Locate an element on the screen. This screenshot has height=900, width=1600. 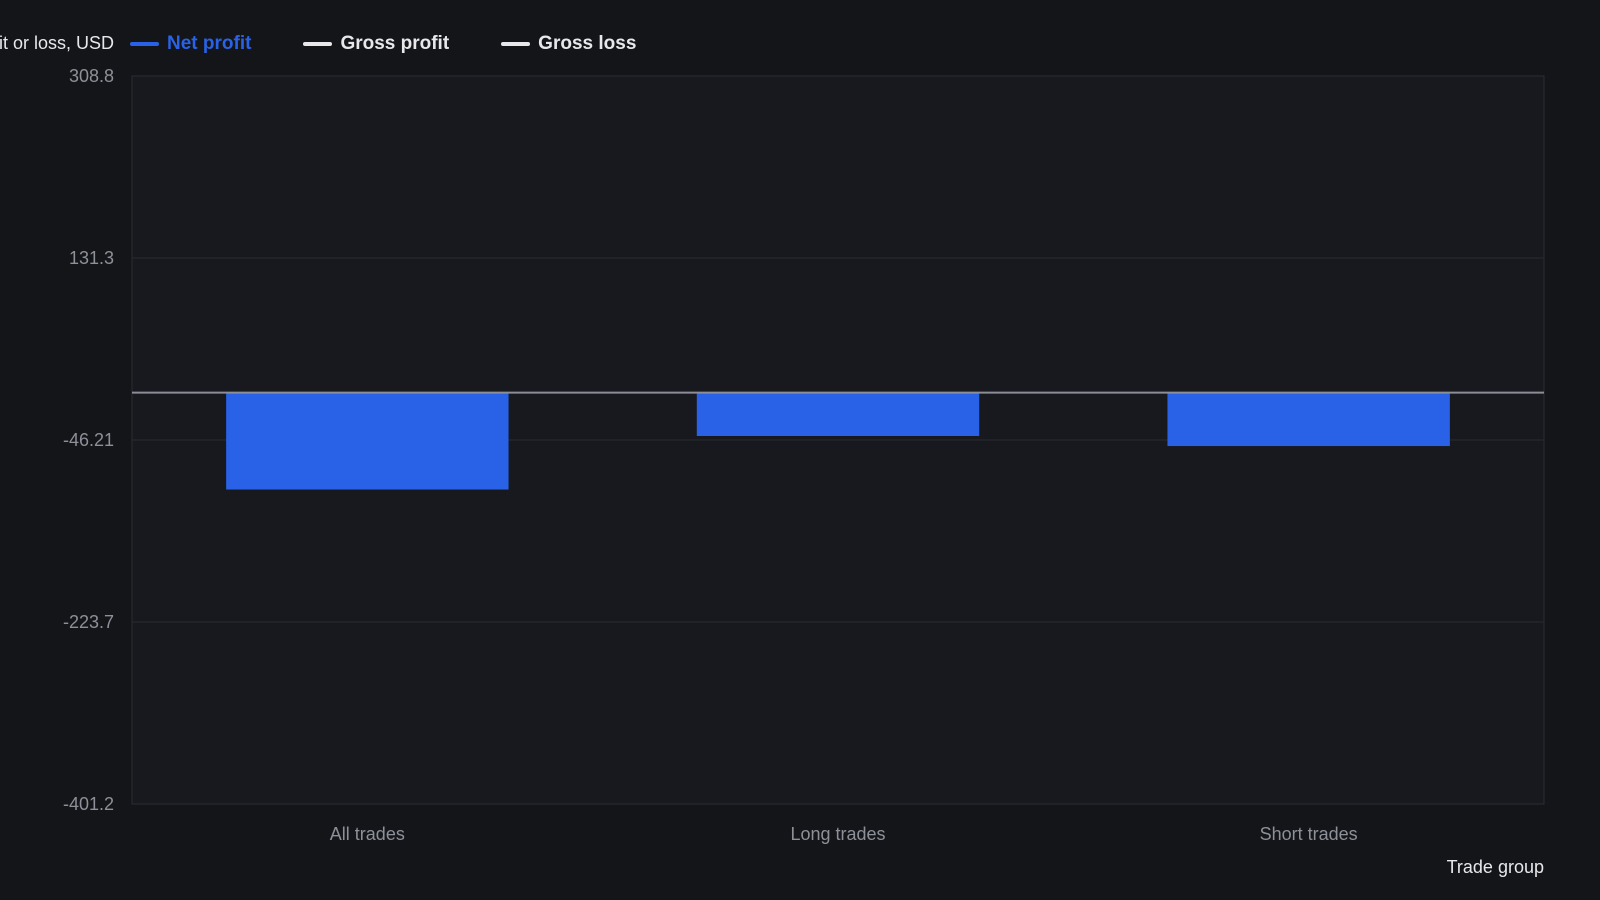
x-tick-label: Long trades is located at coordinates (837, 834).